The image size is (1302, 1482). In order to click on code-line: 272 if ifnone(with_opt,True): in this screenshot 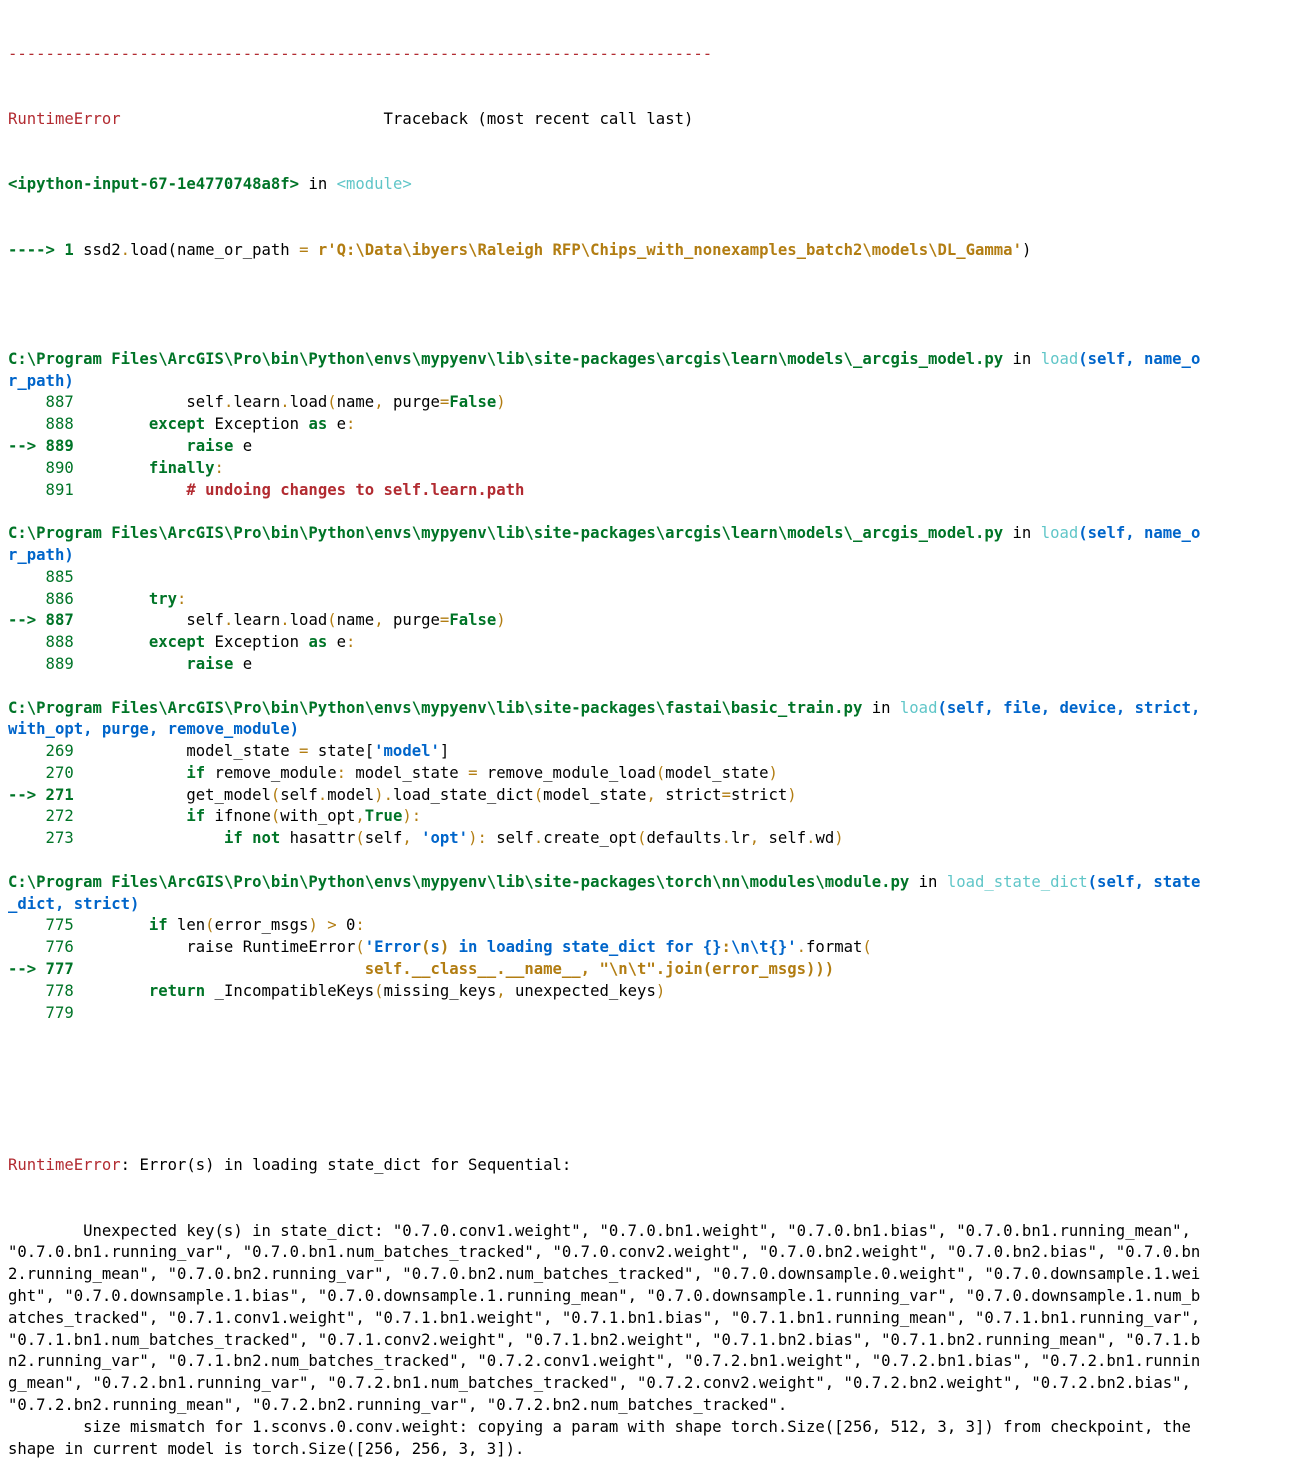, I will do `click(651, 817)`.